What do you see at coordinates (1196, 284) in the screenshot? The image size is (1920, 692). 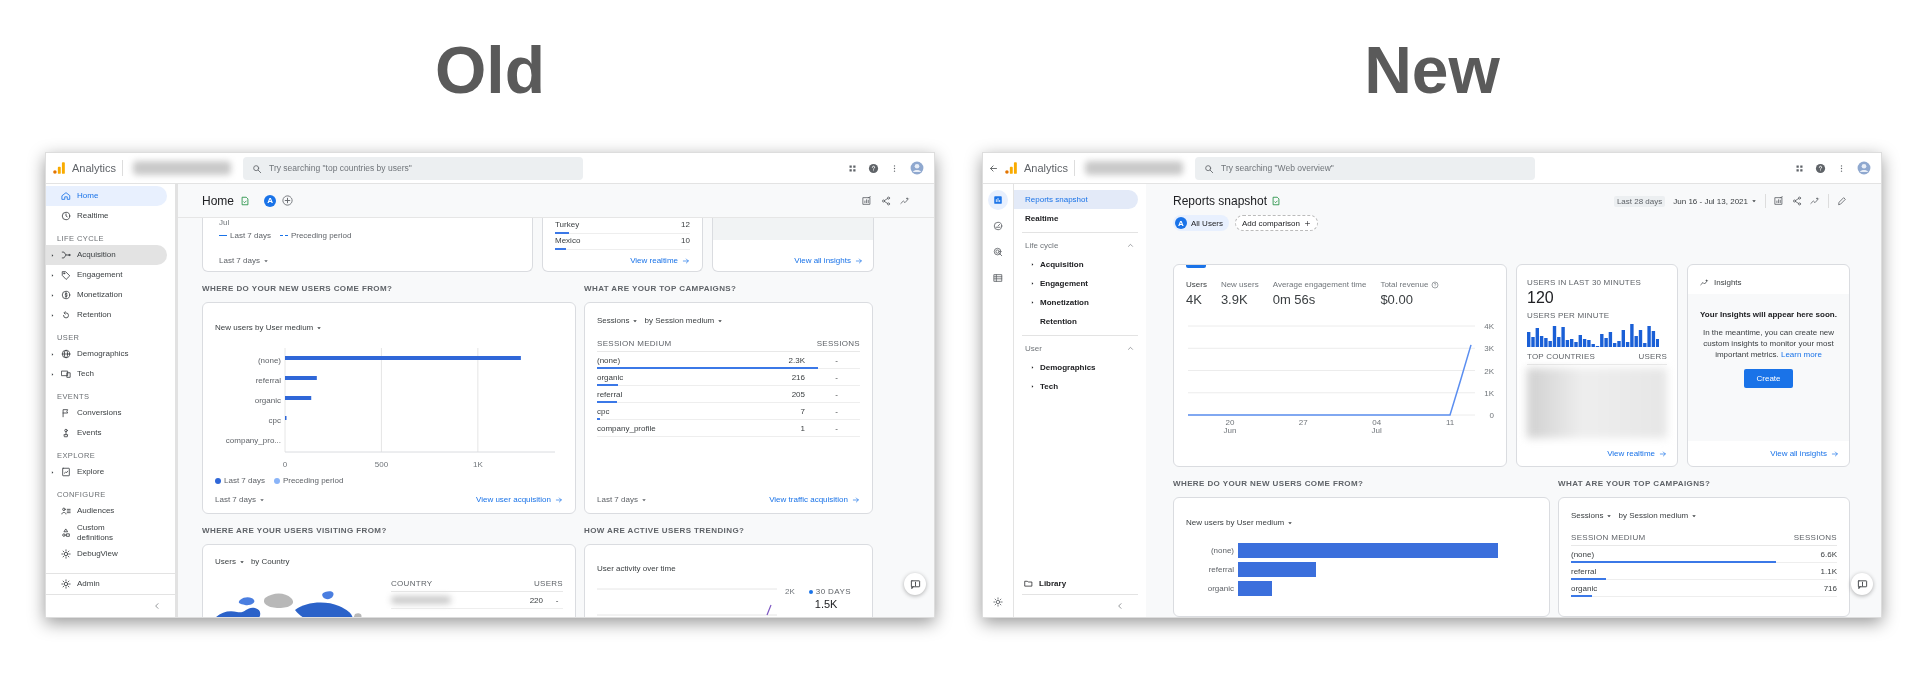 I see `metric-label: Users` at bounding box center [1196, 284].